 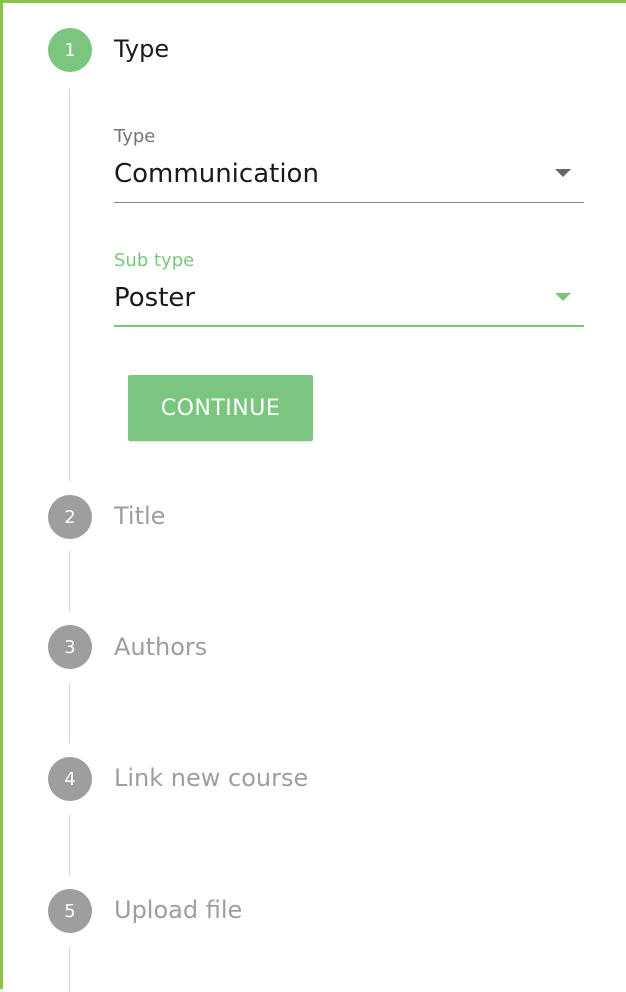 I want to click on step-title: Link new course, so click(x=211, y=778).